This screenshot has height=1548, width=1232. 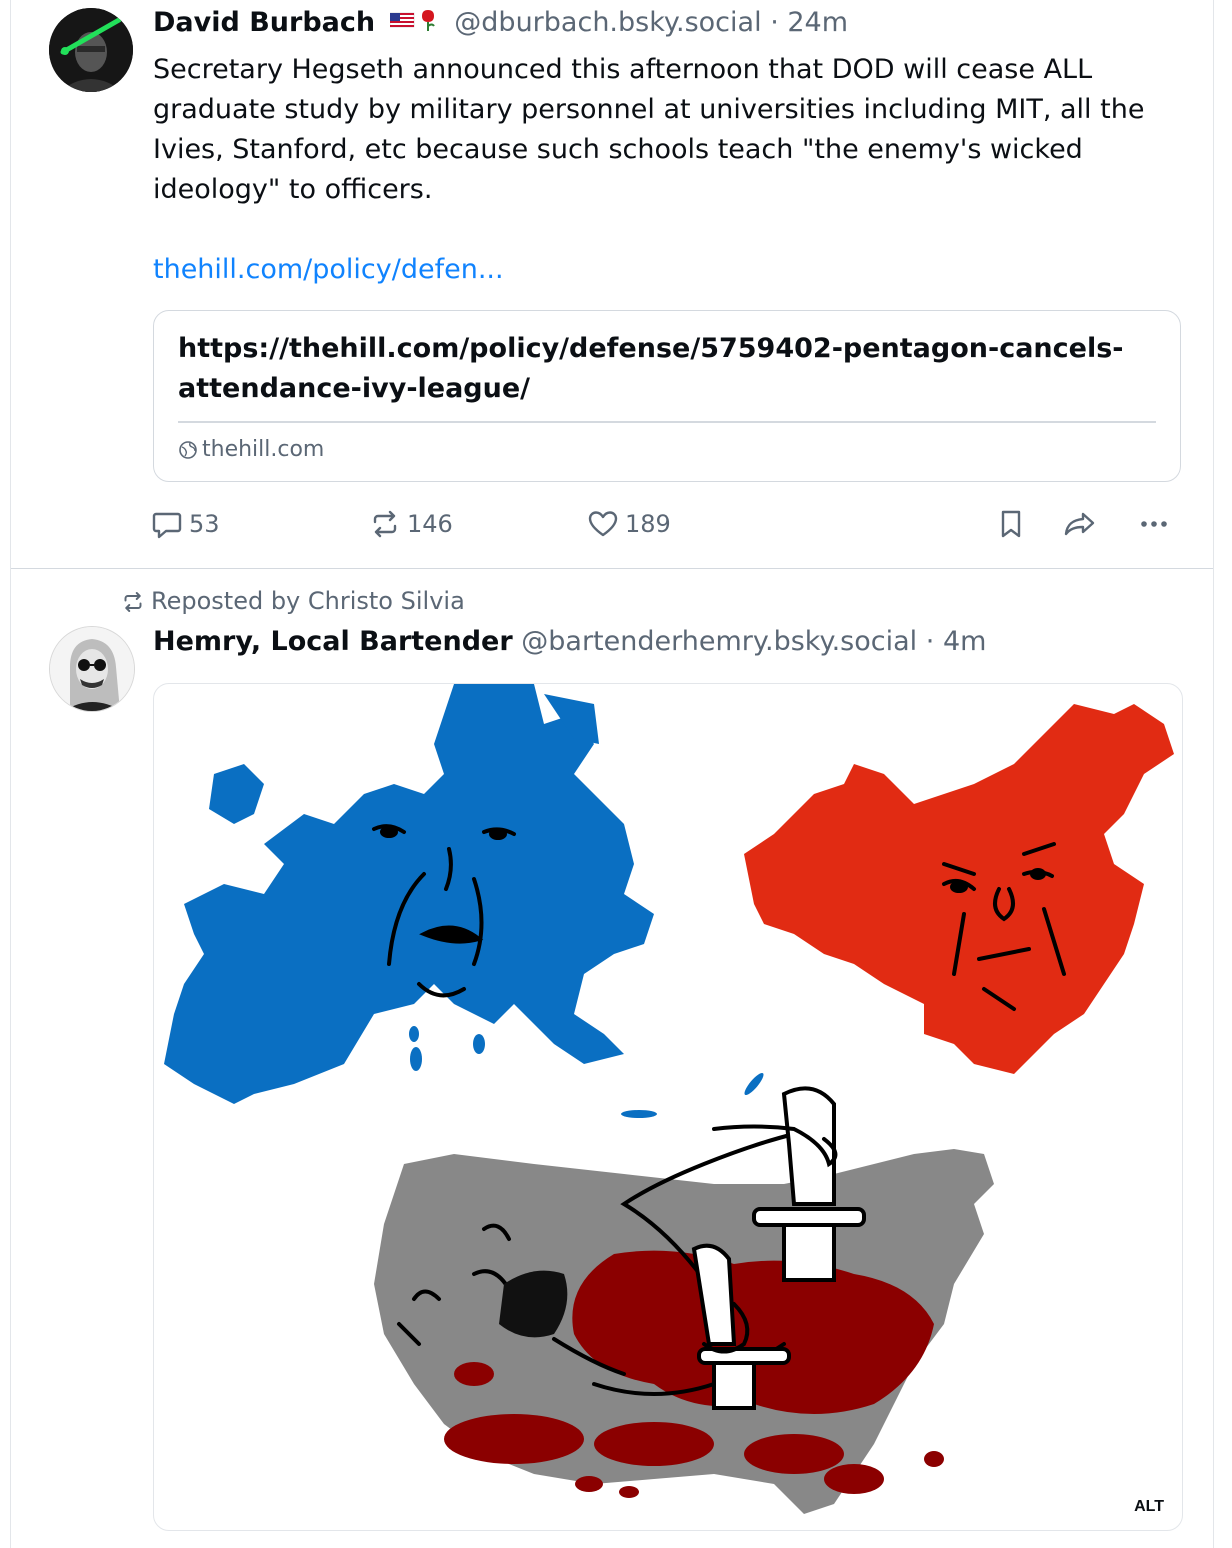 I want to click on more-button, so click(x=1154, y=523).